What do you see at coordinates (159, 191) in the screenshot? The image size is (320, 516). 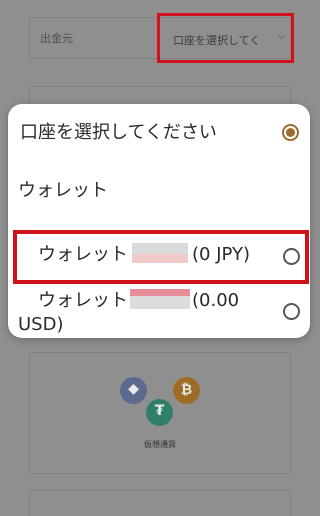 I see `option-group-header: ウォレット` at bounding box center [159, 191].